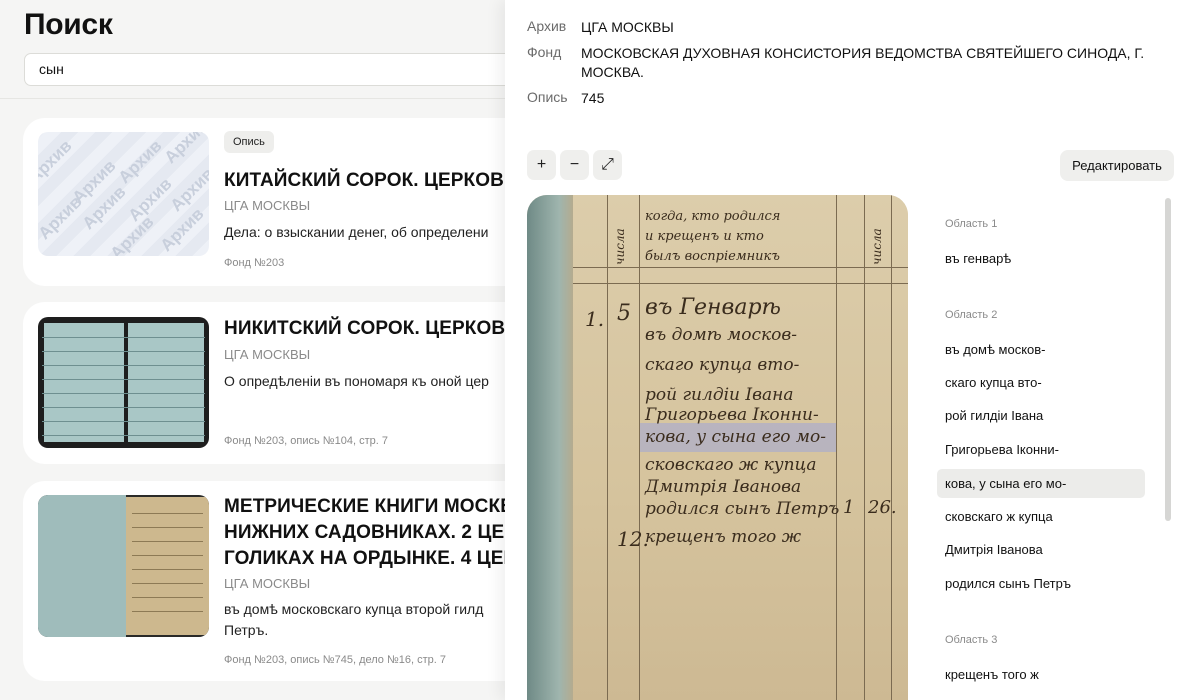 This screenshot has height=700, width=1200. I want to click on region-line: родился сынъ Петръ, so click(1041, 583).